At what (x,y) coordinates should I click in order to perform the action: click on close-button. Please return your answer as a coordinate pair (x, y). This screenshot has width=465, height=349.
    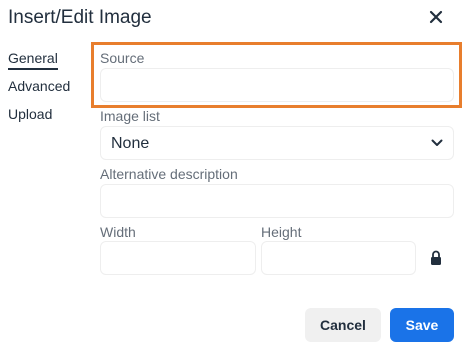
    Looking at the image, I should click on (436, 17).